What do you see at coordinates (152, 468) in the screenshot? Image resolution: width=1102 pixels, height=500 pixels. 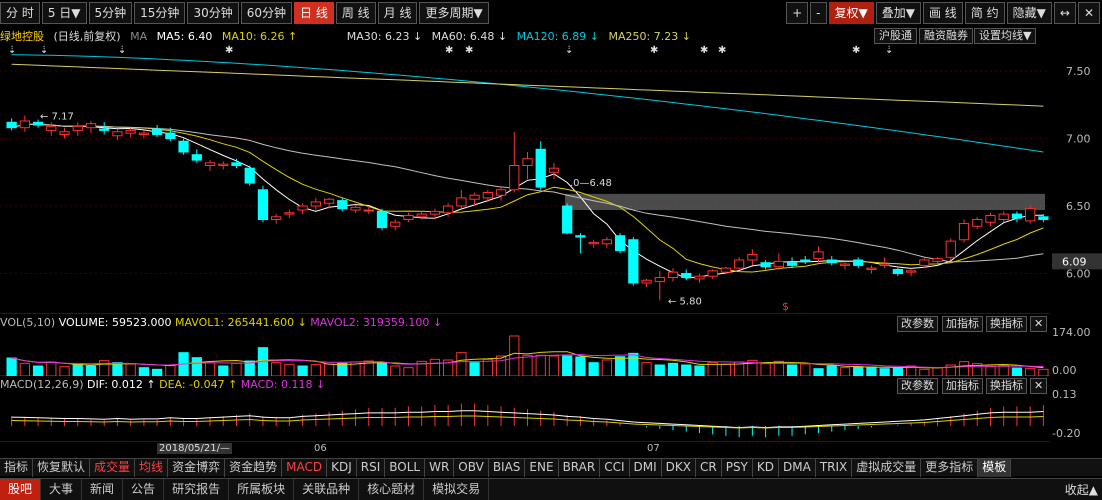 I see `indicator-tab-3: 均线` at bounding box center [152, 468].